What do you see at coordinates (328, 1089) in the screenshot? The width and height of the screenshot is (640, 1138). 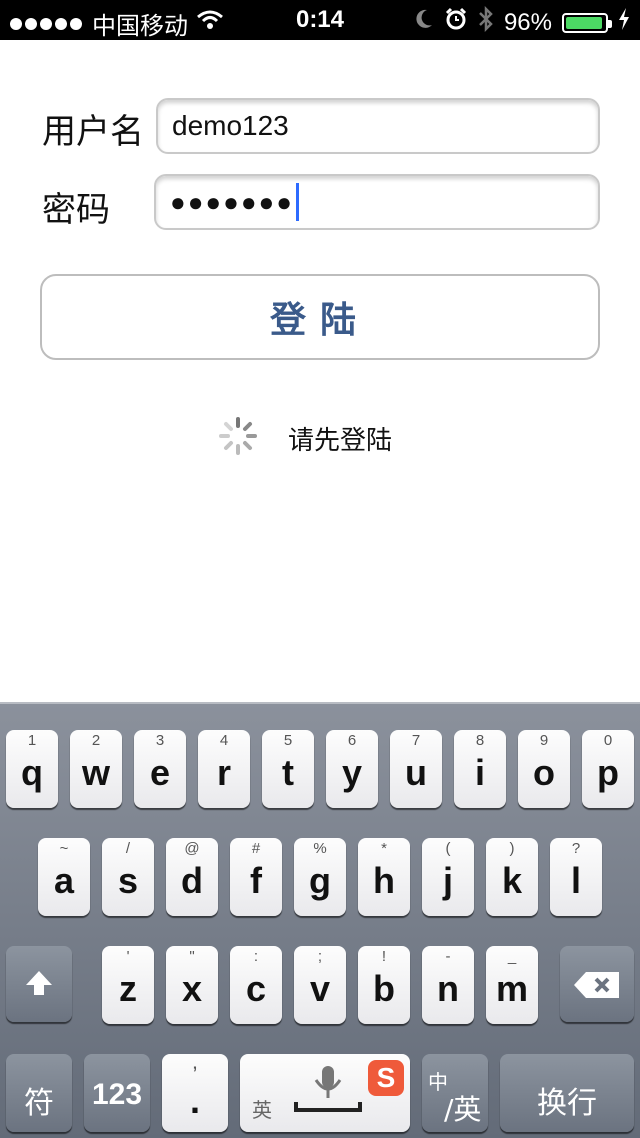 I see `microphone-space-icon` at bounding box center [328, 1089].